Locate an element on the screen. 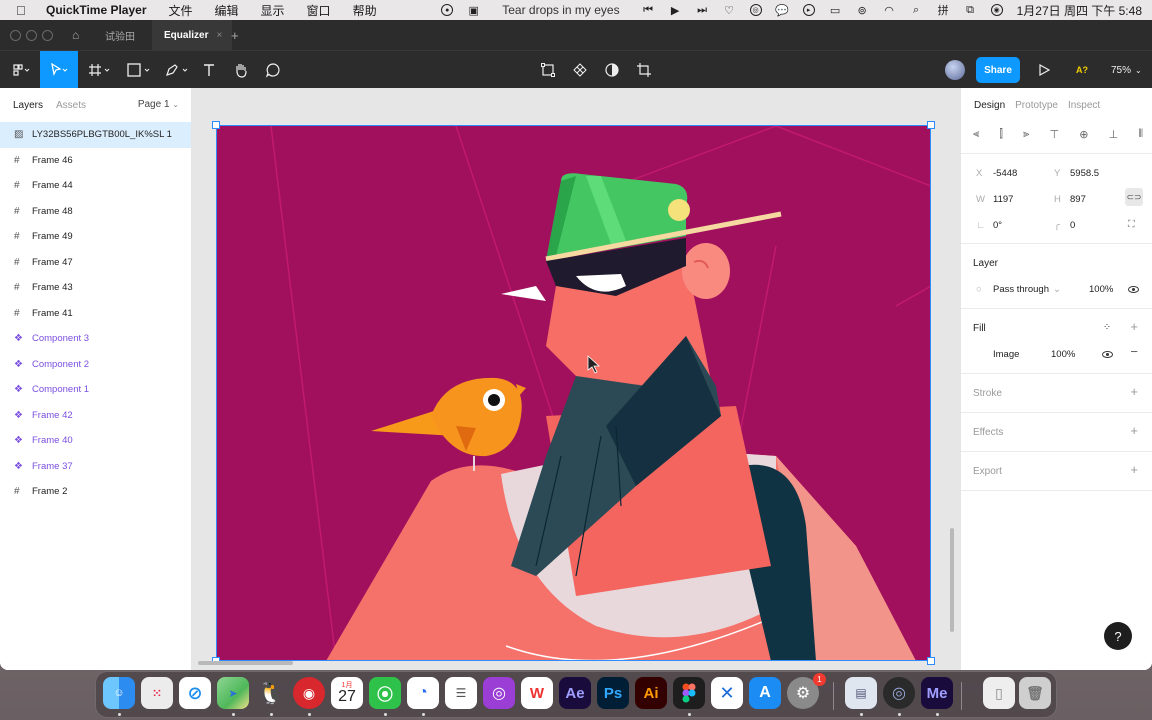 This screenshot has width=1152, height=720. dock-wechat: ⦿ is located at coordinates (385, 693).